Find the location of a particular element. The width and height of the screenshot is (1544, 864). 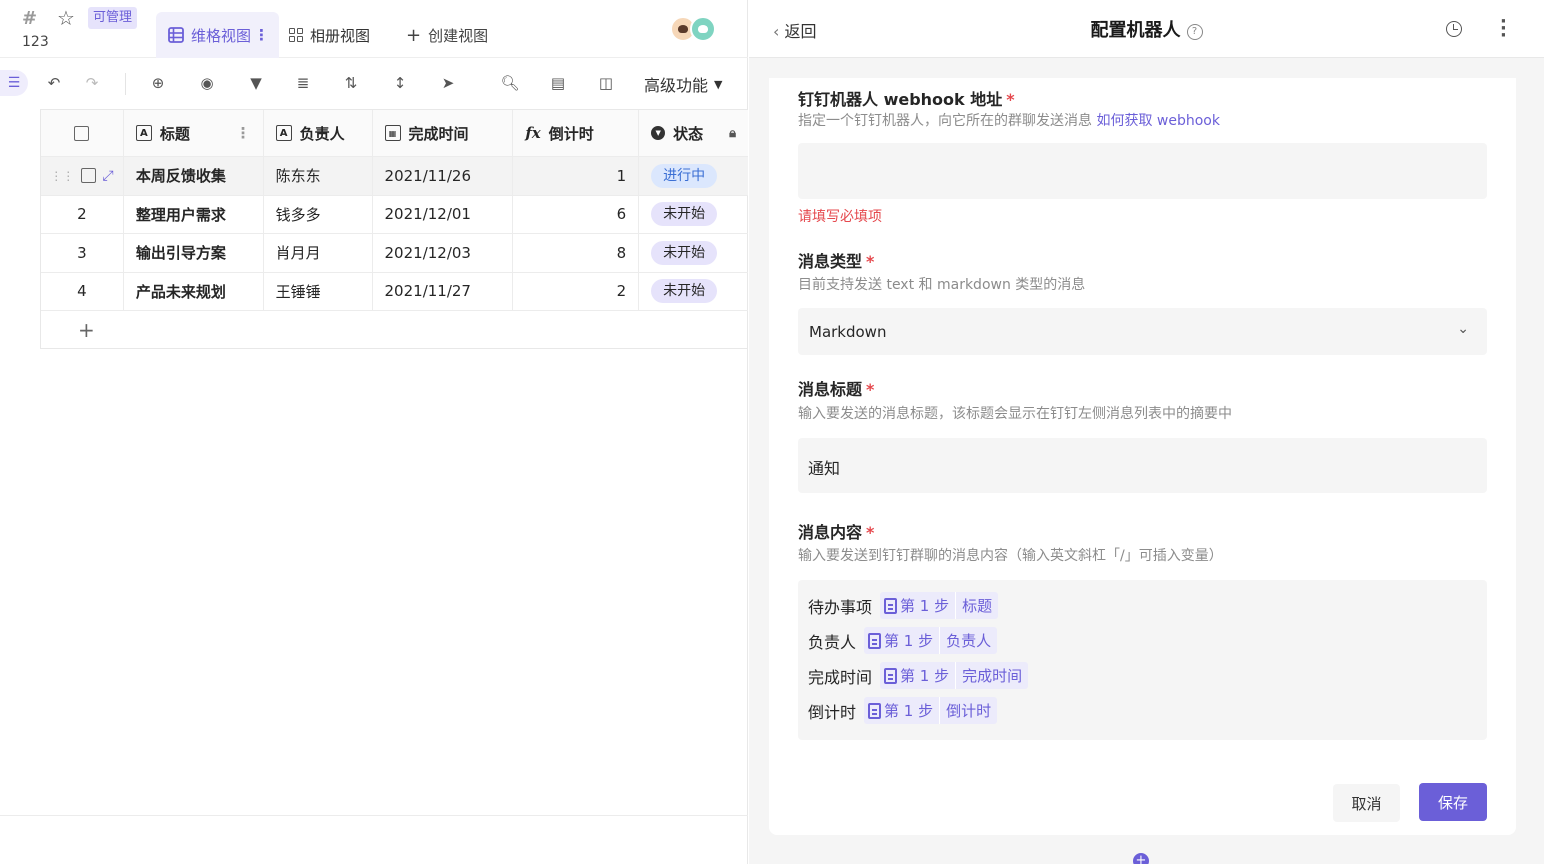

msg-title-input: 通知 is located at coordinates (1142, 465).